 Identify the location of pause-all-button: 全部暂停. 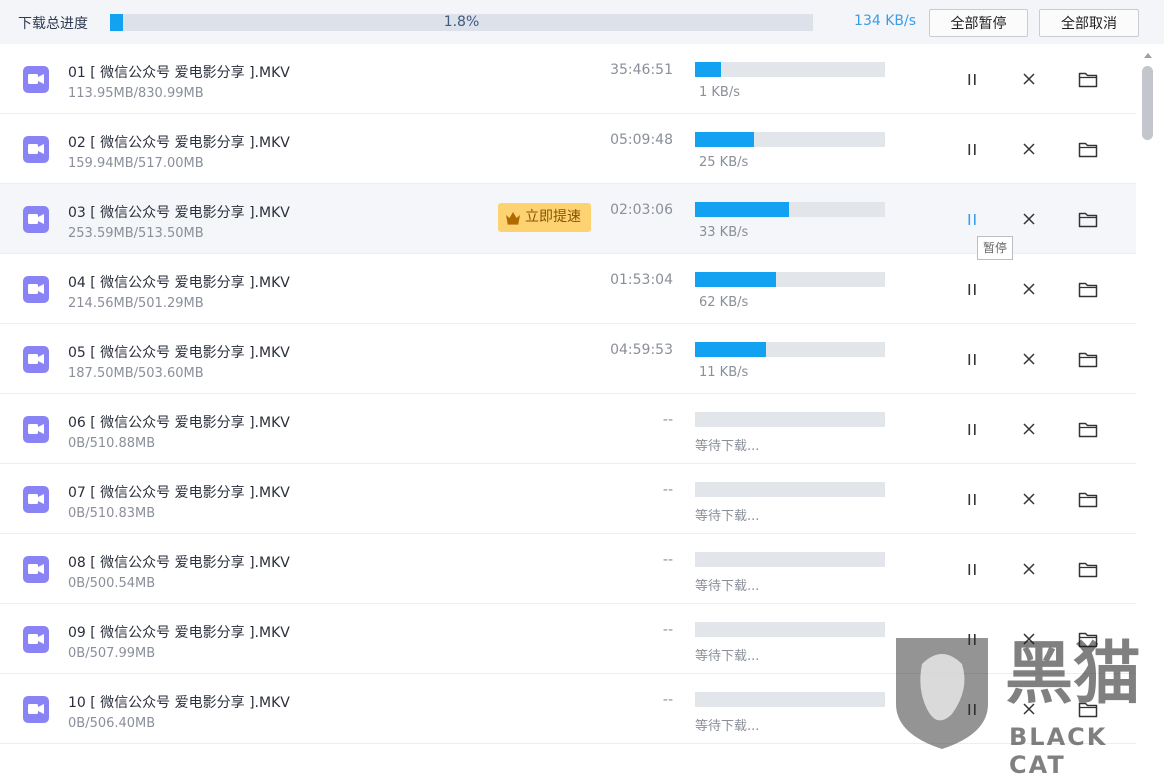
(978, 23).